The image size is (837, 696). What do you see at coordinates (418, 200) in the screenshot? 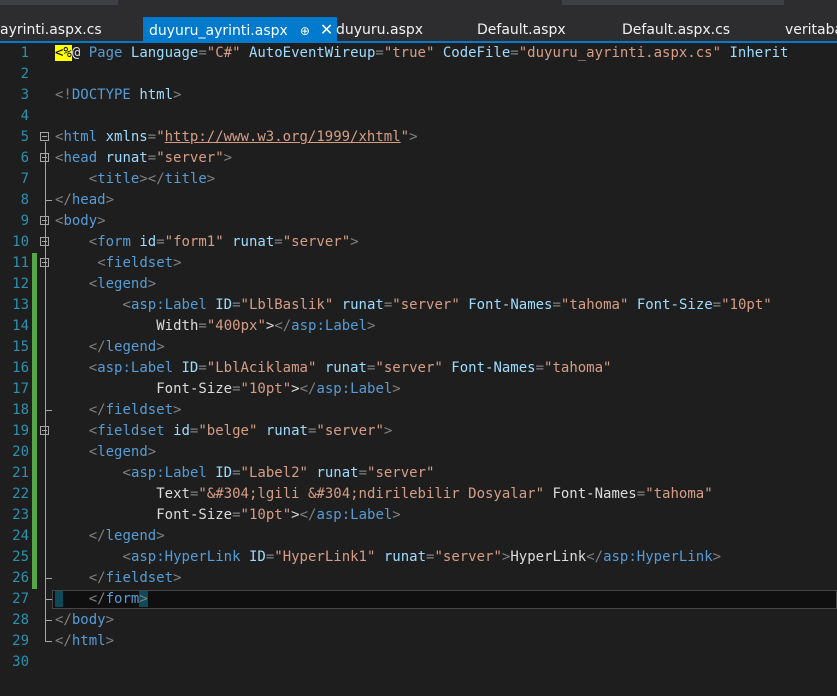
I see `code-line: 8 </head>` at bounding box center [418, 200].